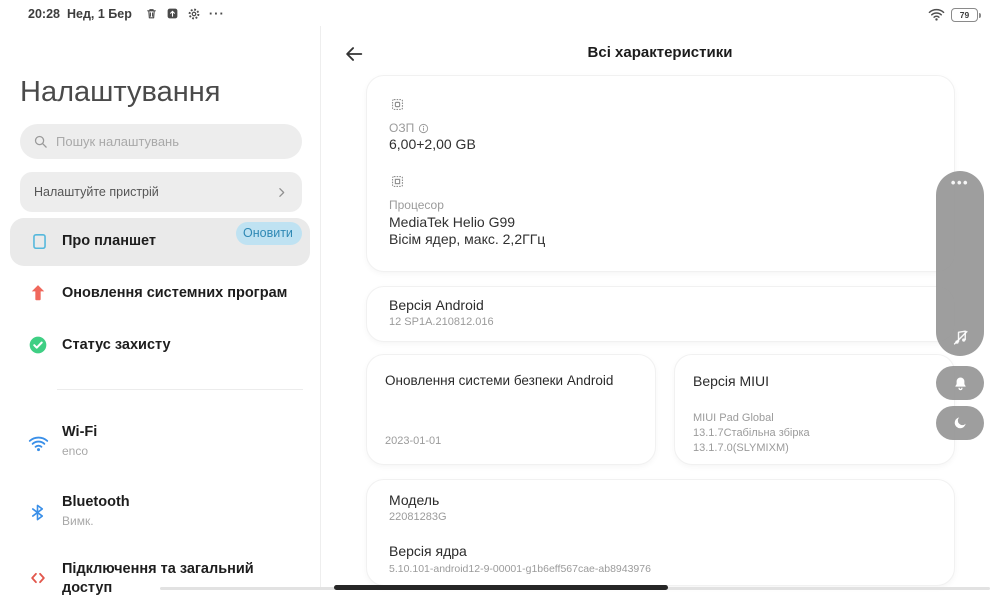 The image size is (1000, 600). I want to click on cpu-label: Процесор, so click(416, 205).